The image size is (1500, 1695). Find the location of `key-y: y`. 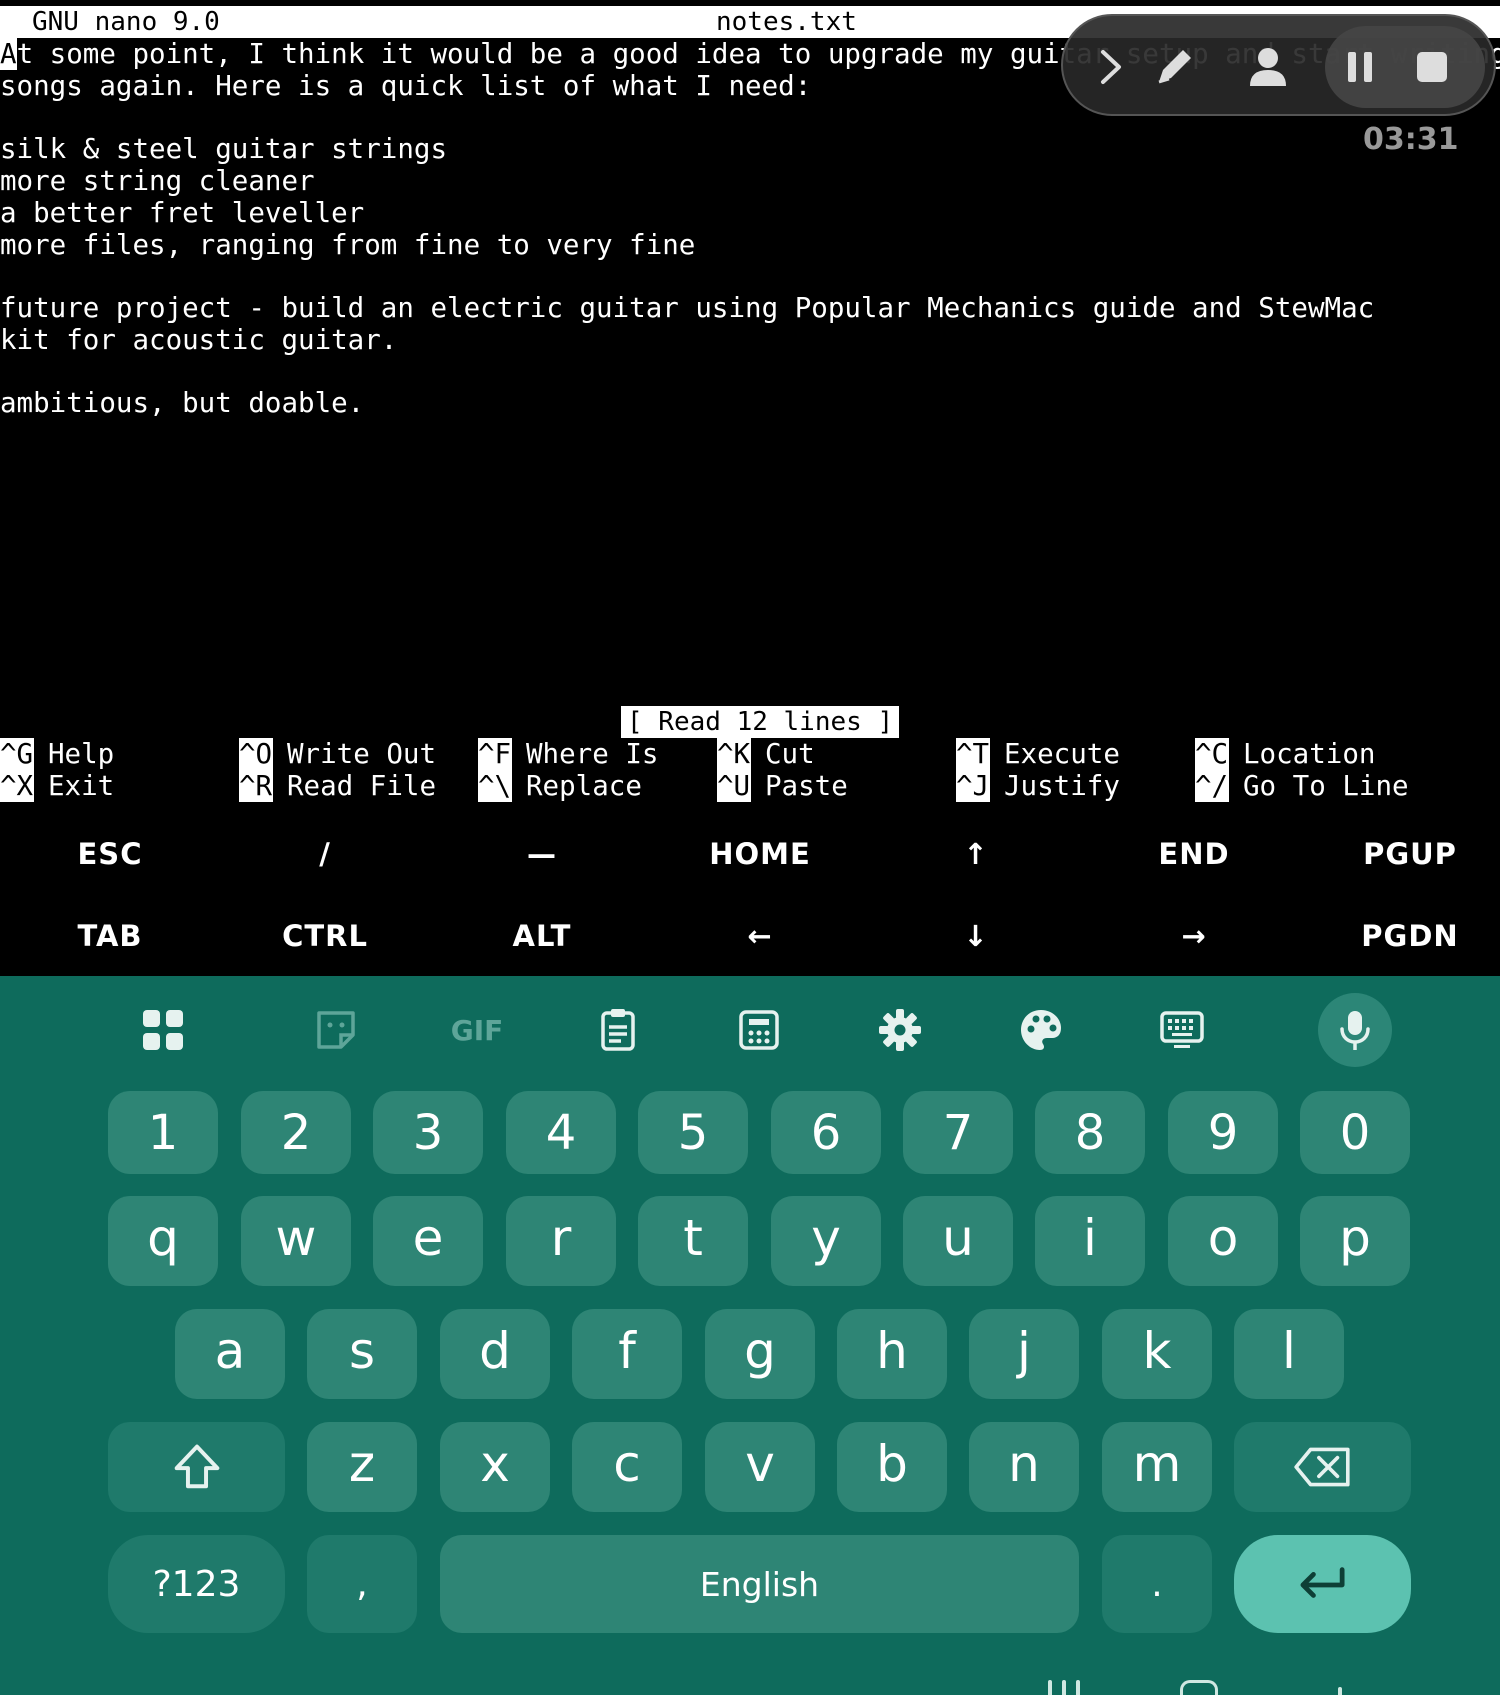

key-y: y is located at coordinates (826, 1241).